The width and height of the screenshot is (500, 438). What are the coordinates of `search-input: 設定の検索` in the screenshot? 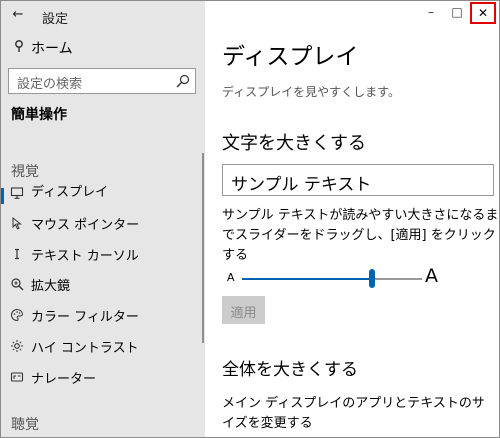 It's located at (102, 81).